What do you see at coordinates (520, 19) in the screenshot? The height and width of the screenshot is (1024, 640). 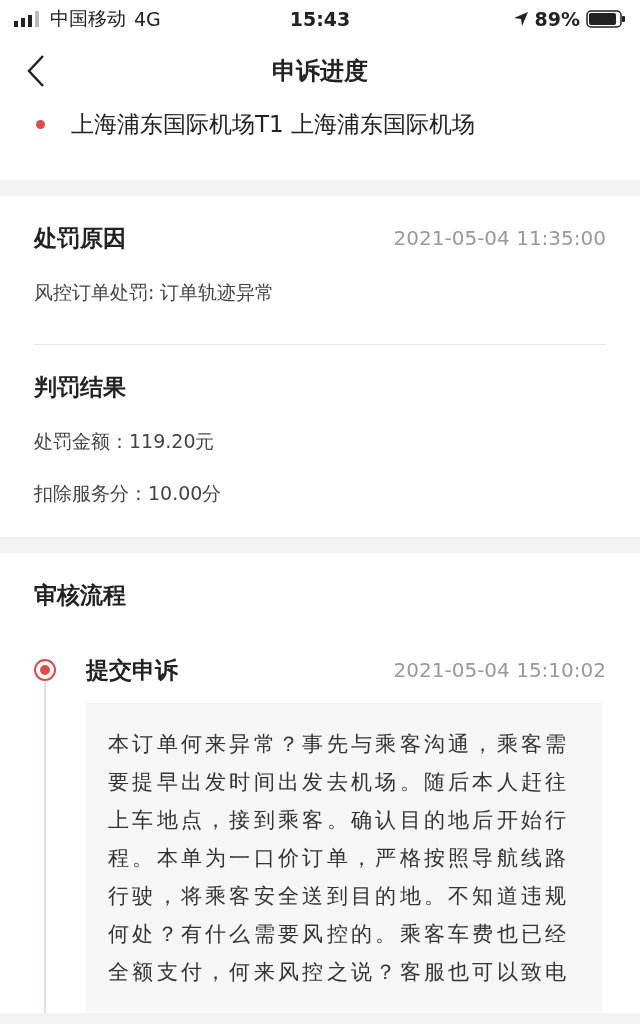 I see `location-arrow-icon` at bounding box center [520, 19].